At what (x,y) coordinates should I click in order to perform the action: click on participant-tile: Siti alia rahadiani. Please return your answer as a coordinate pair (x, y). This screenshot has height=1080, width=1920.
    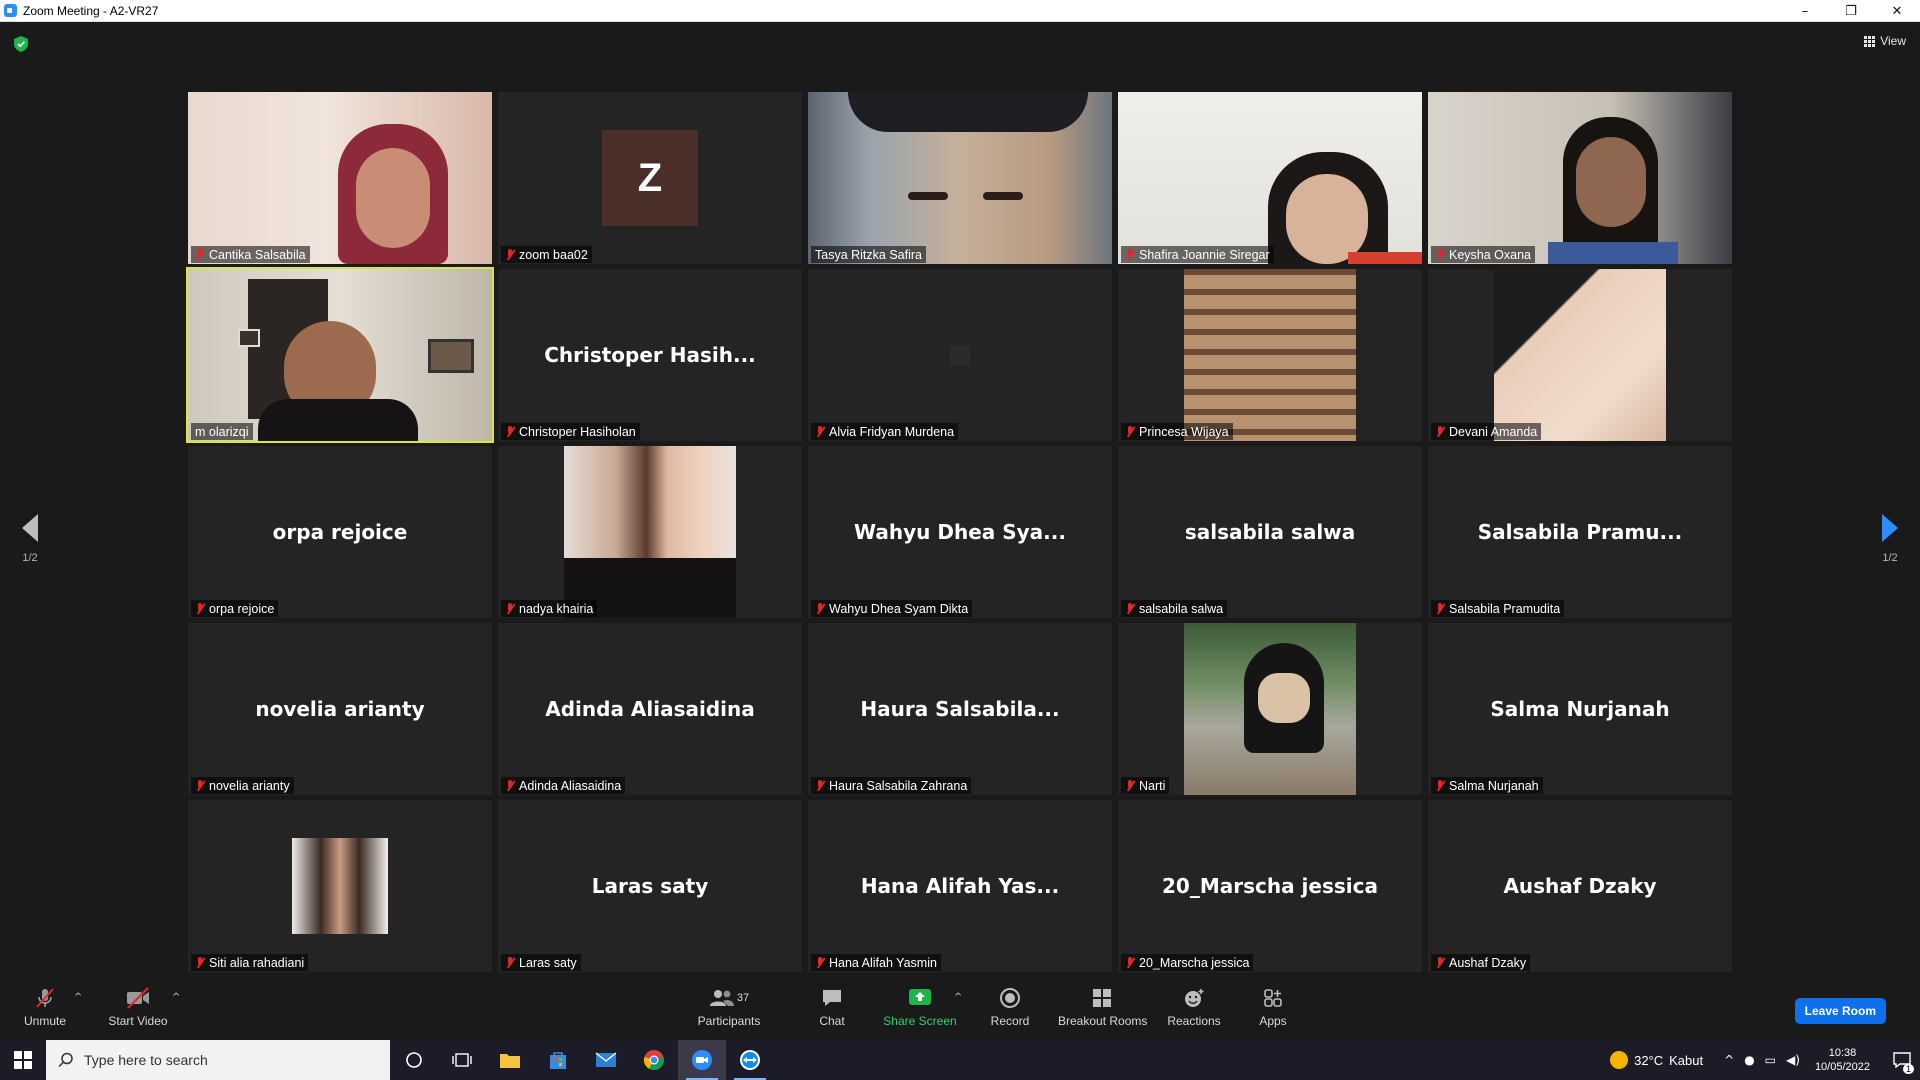
    Looking at the image, I should click on (340, 886).